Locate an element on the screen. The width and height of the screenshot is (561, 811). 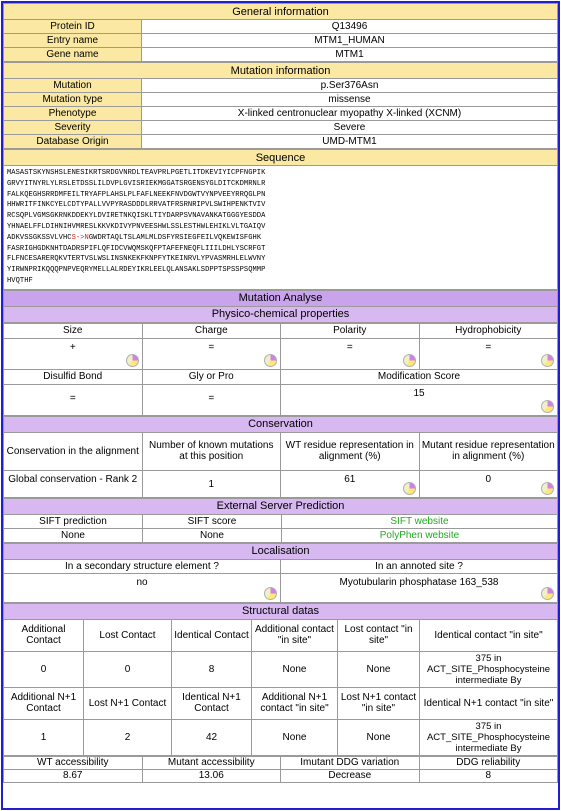
disulfid-bond-cell: = is located at coordinates (73, 399).